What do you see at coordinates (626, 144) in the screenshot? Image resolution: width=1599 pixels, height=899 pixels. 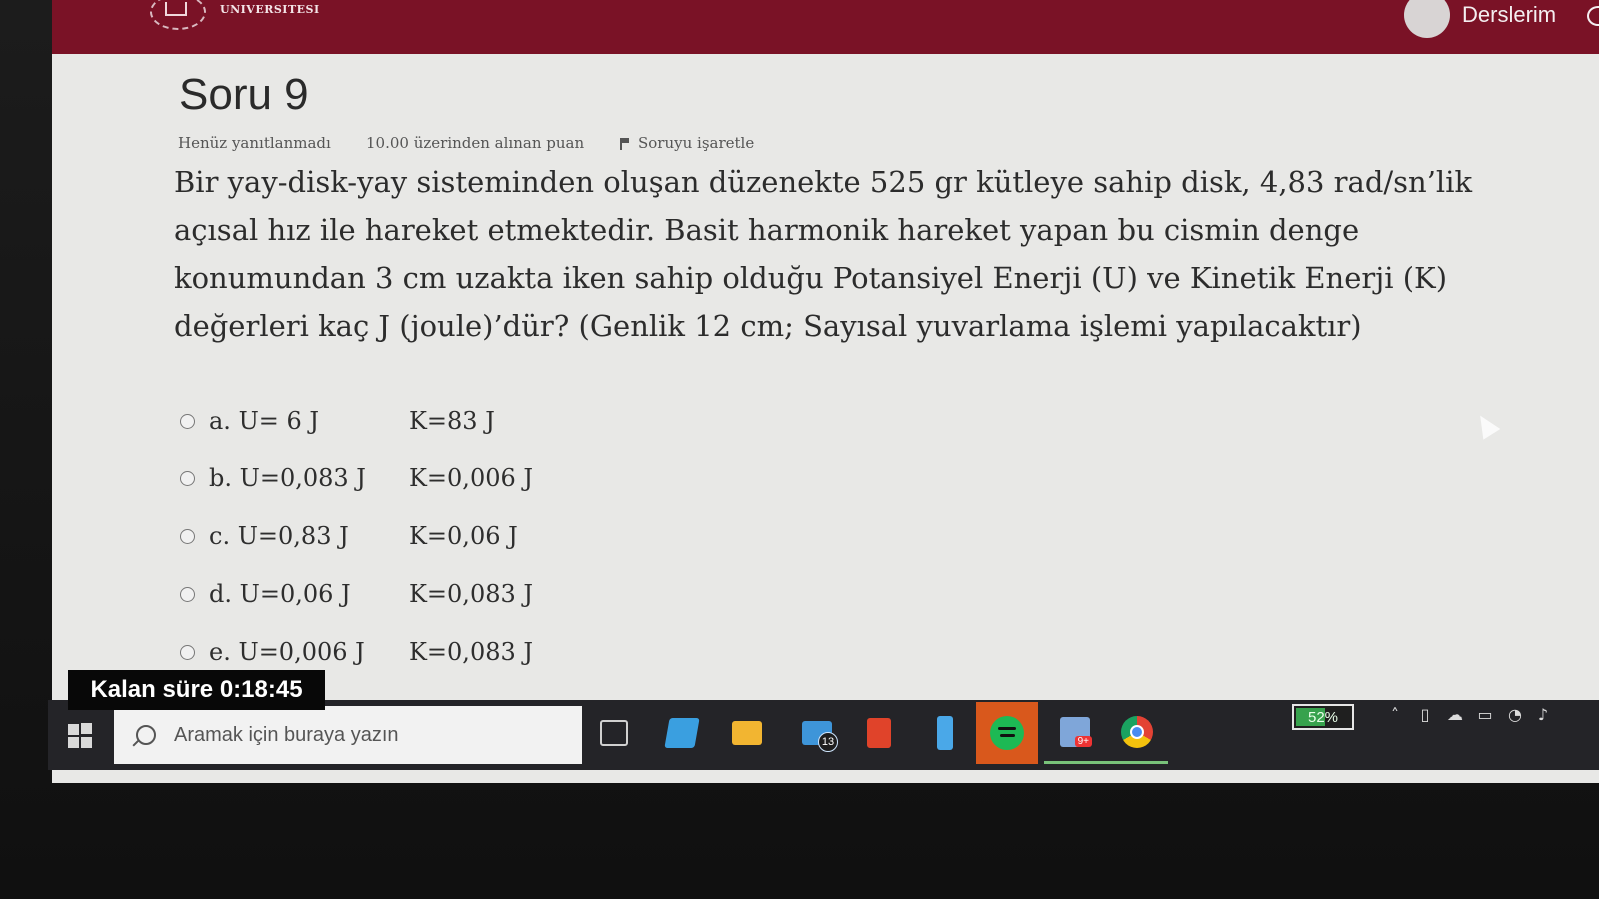 I see `flag-icon` at bounding box center [626, 144].